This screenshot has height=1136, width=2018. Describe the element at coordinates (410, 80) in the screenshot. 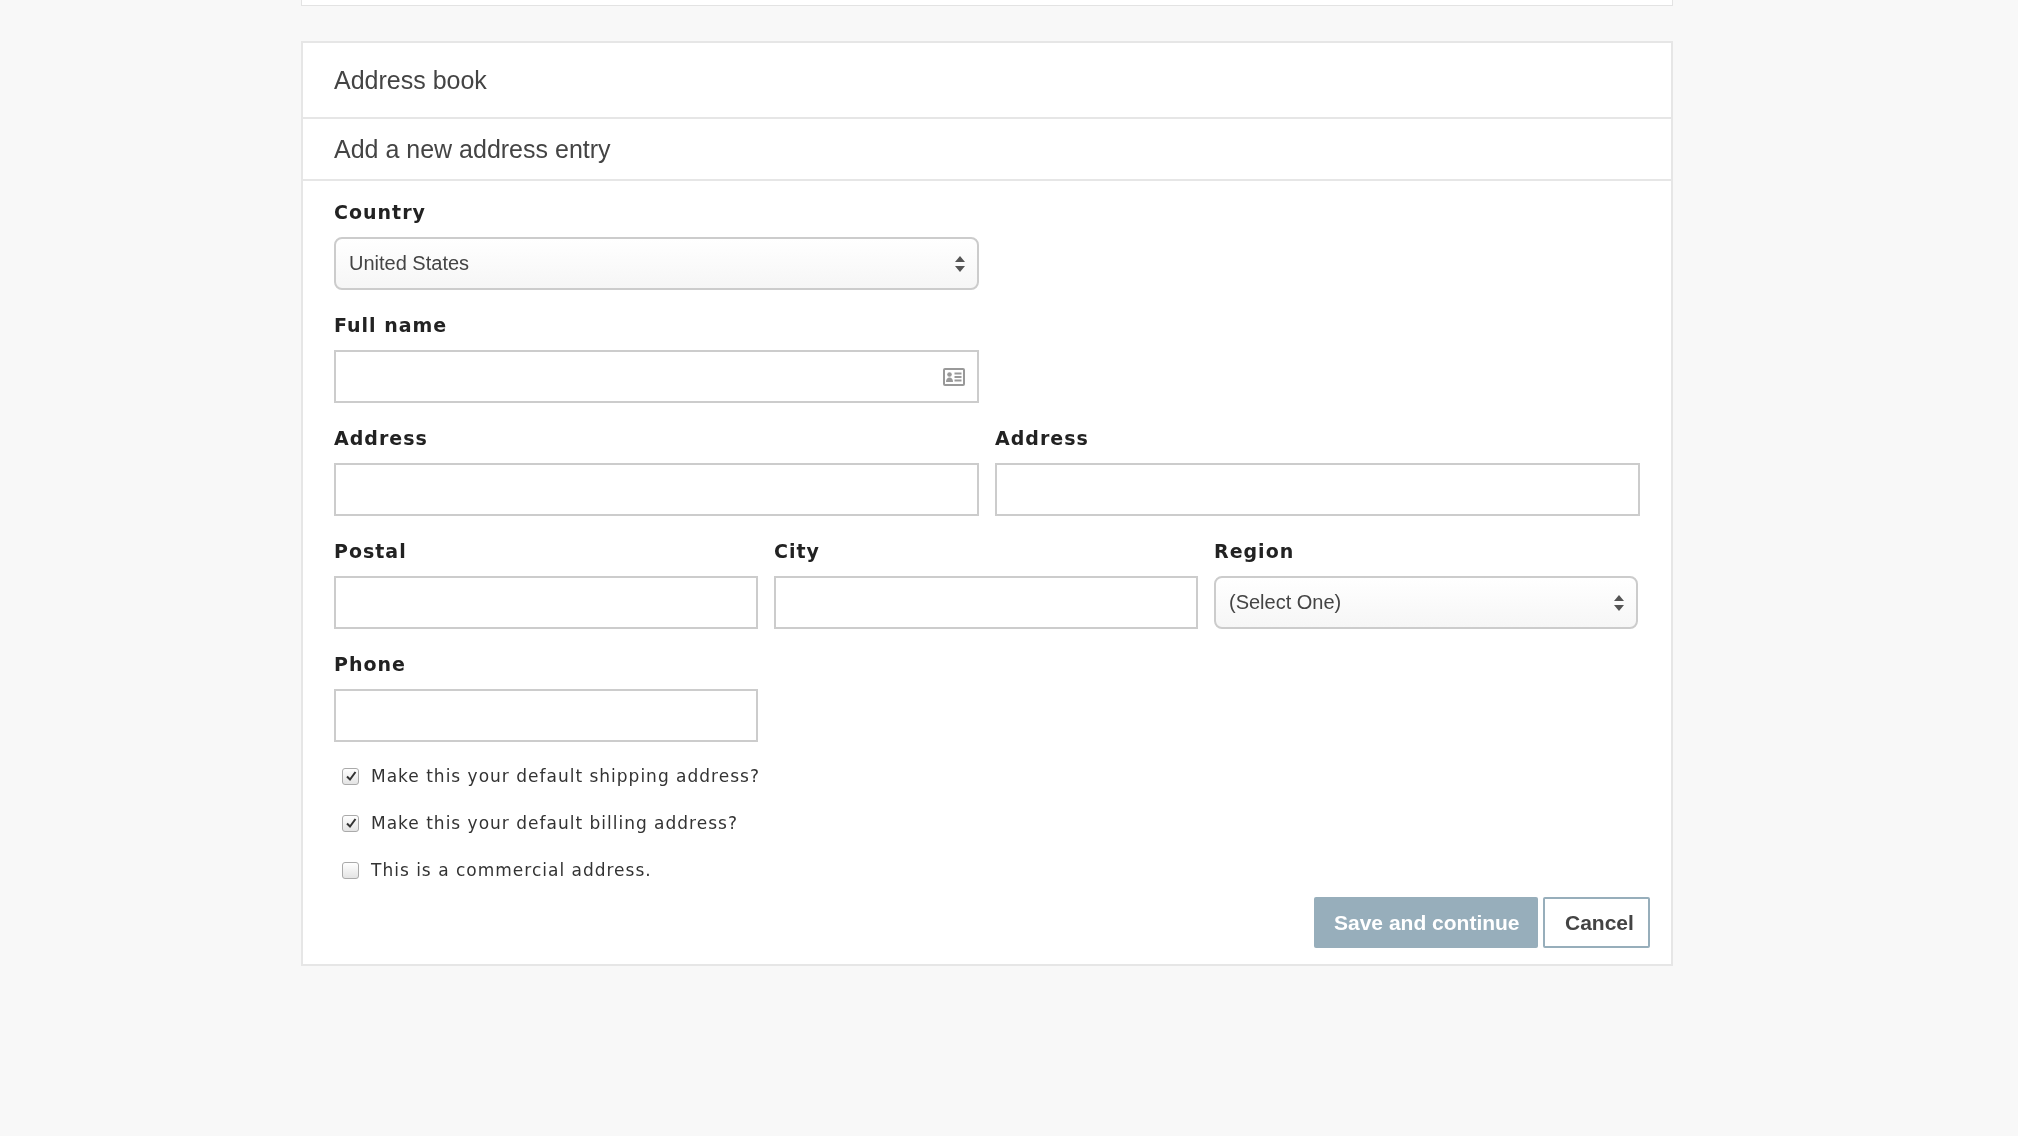

I see `panel-title: Address book` at that location.